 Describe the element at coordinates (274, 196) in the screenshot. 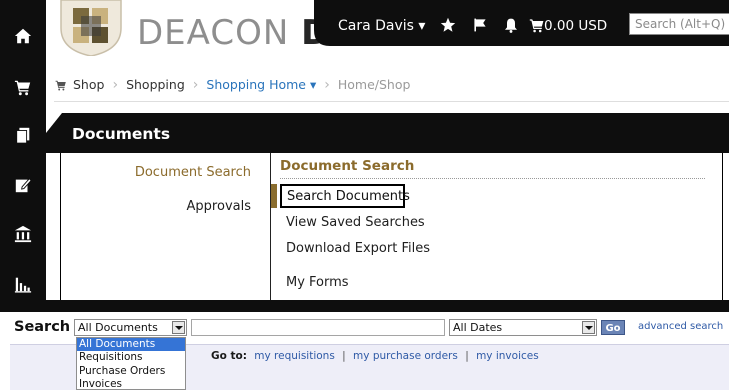

I see `active-indicator` at that location.